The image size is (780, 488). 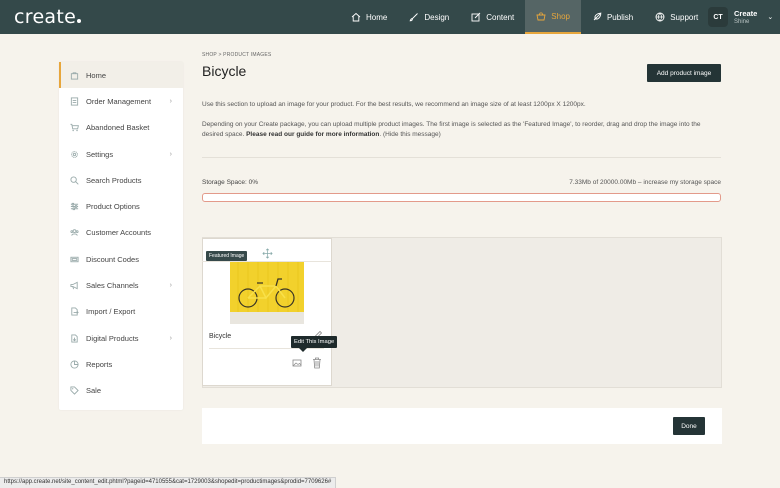 What do you see at coordinates (74, 180) in the screenshot?
I see `search-icon` at bounding box center [74, 180].